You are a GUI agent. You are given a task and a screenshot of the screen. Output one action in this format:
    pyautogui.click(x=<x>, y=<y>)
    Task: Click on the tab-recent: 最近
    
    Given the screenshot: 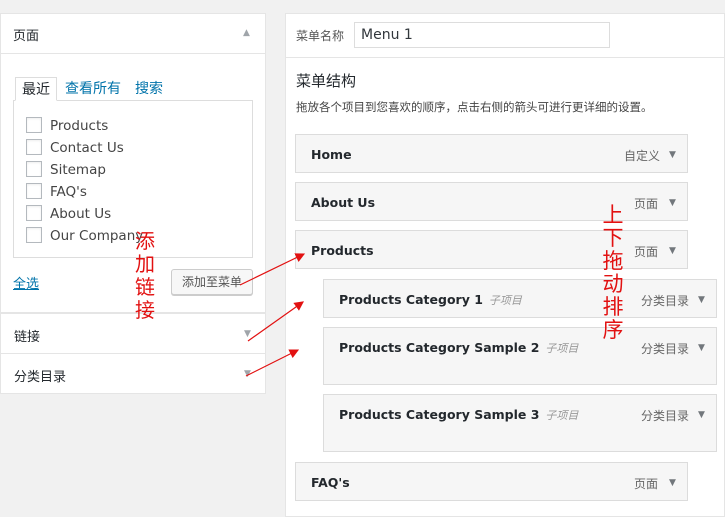 What is the action you would take?
    pyautogui.click(x=36, y=89)
    